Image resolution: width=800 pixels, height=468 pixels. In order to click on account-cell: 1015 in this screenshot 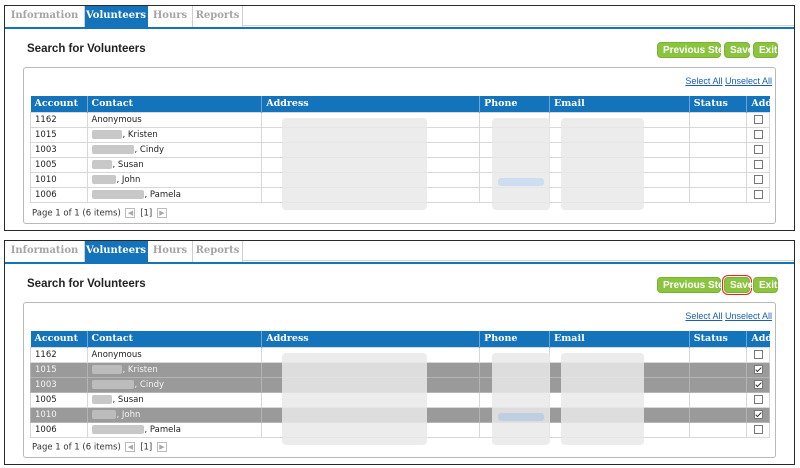, I will do `click(59, 134)`.